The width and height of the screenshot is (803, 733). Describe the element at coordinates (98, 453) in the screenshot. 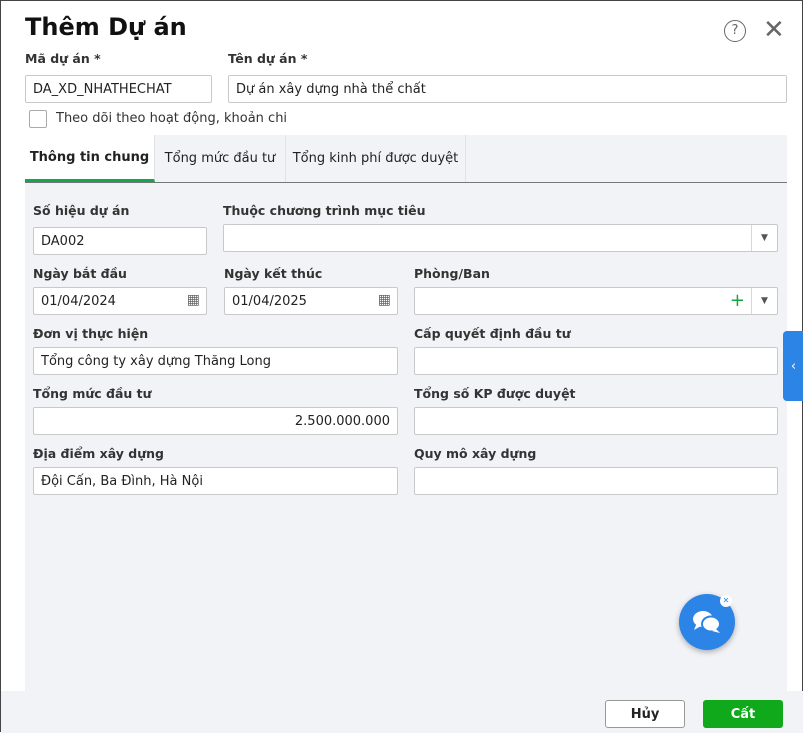

I see `location-label: Địa điểm xây dựng` at that location.